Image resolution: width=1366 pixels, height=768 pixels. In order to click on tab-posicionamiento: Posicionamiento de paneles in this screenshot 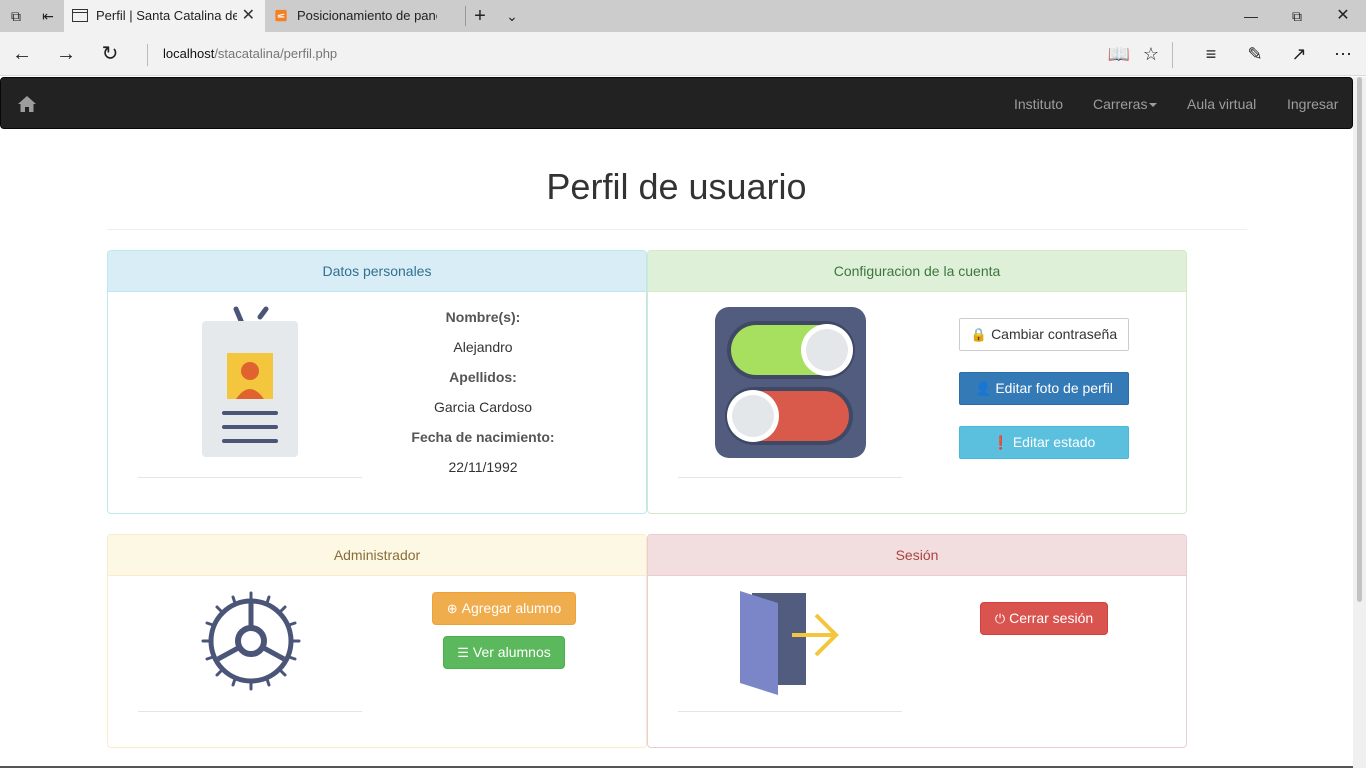, I will do `click(365, 16)`.